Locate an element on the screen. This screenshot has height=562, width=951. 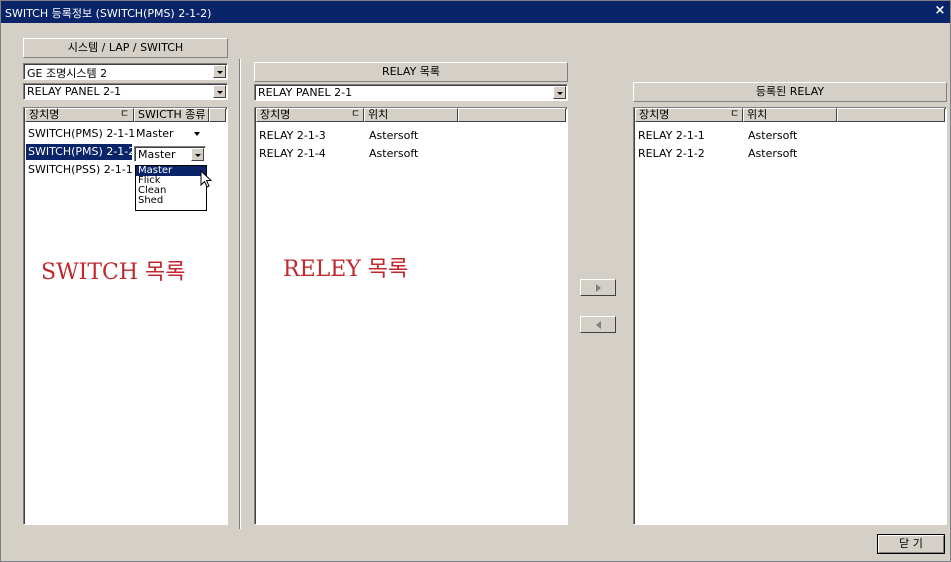
system-select-value: GE 조명시스템 2 is located at coordinates (67, 73).